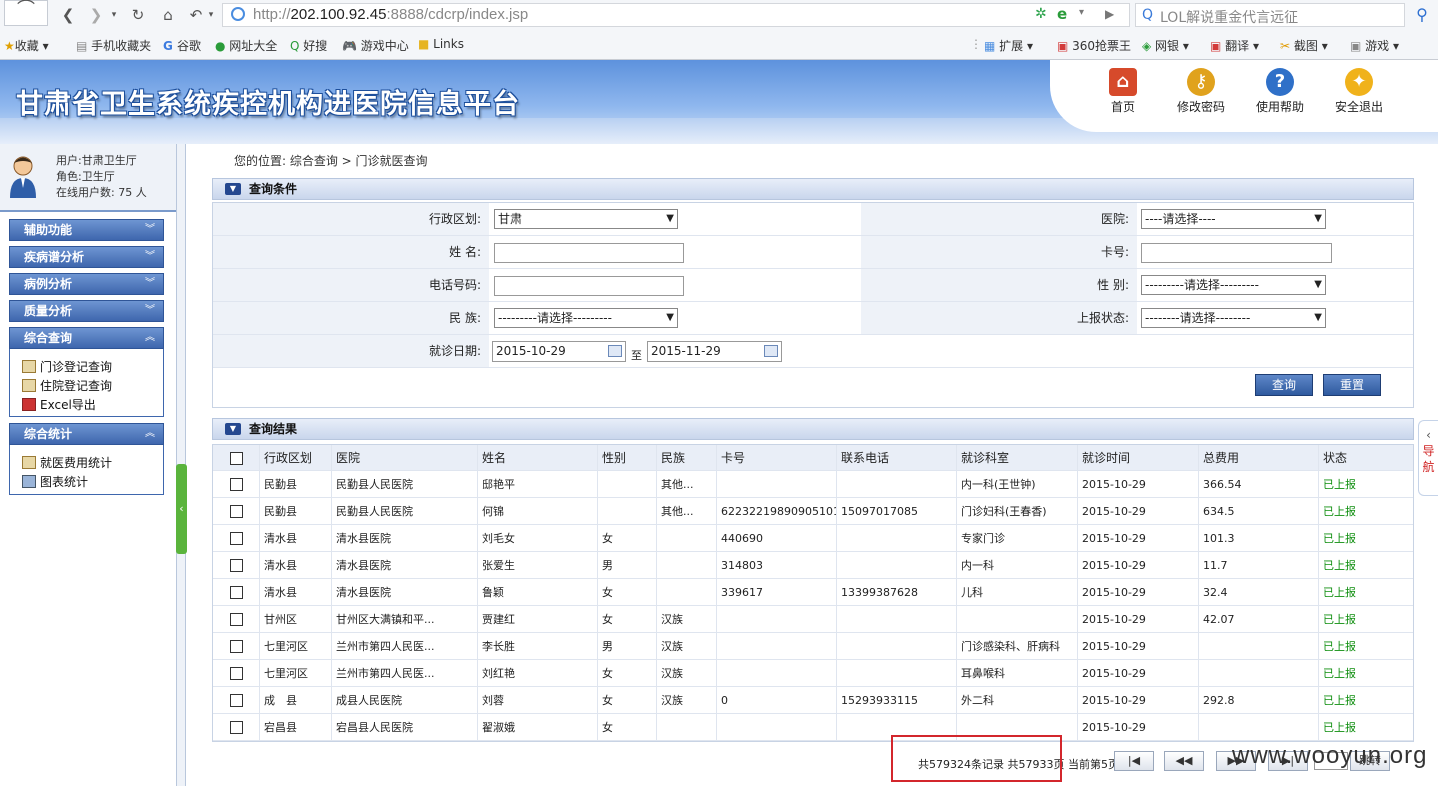 This screenshot has width=1438, height=786. I want to click on search-engine-icon: Q, so click(1147, 15).